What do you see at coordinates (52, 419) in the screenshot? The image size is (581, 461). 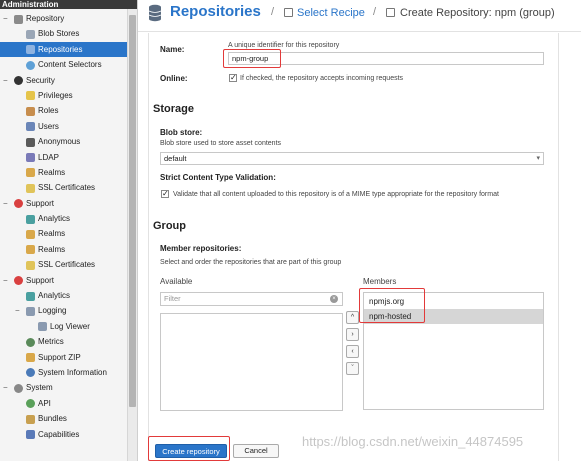 I see `sidebar-item-label: Bundles` at bounding box center [52, 419].